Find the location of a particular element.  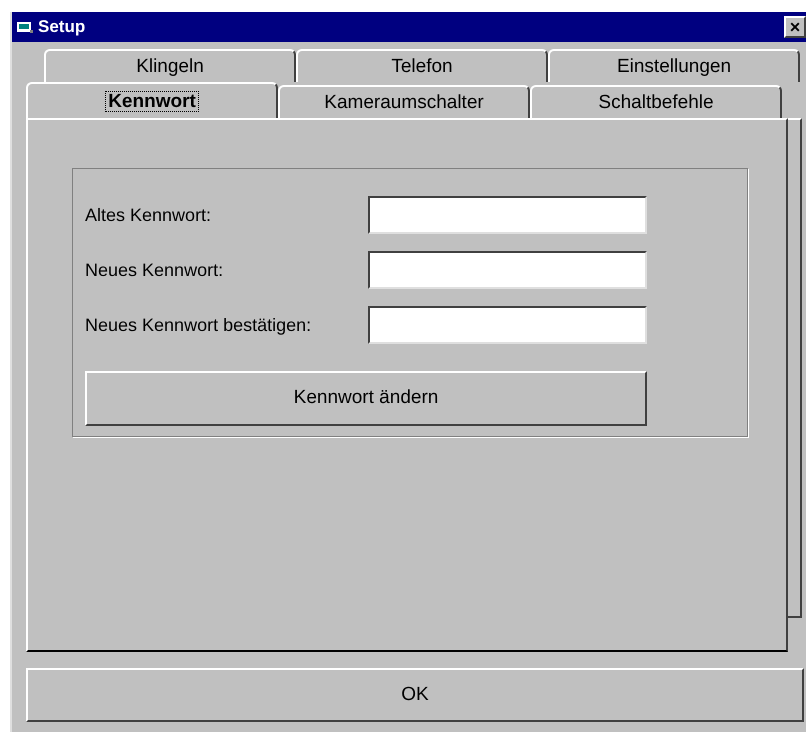

tab: Kameraumschalter is located at coordinates (404, 101).